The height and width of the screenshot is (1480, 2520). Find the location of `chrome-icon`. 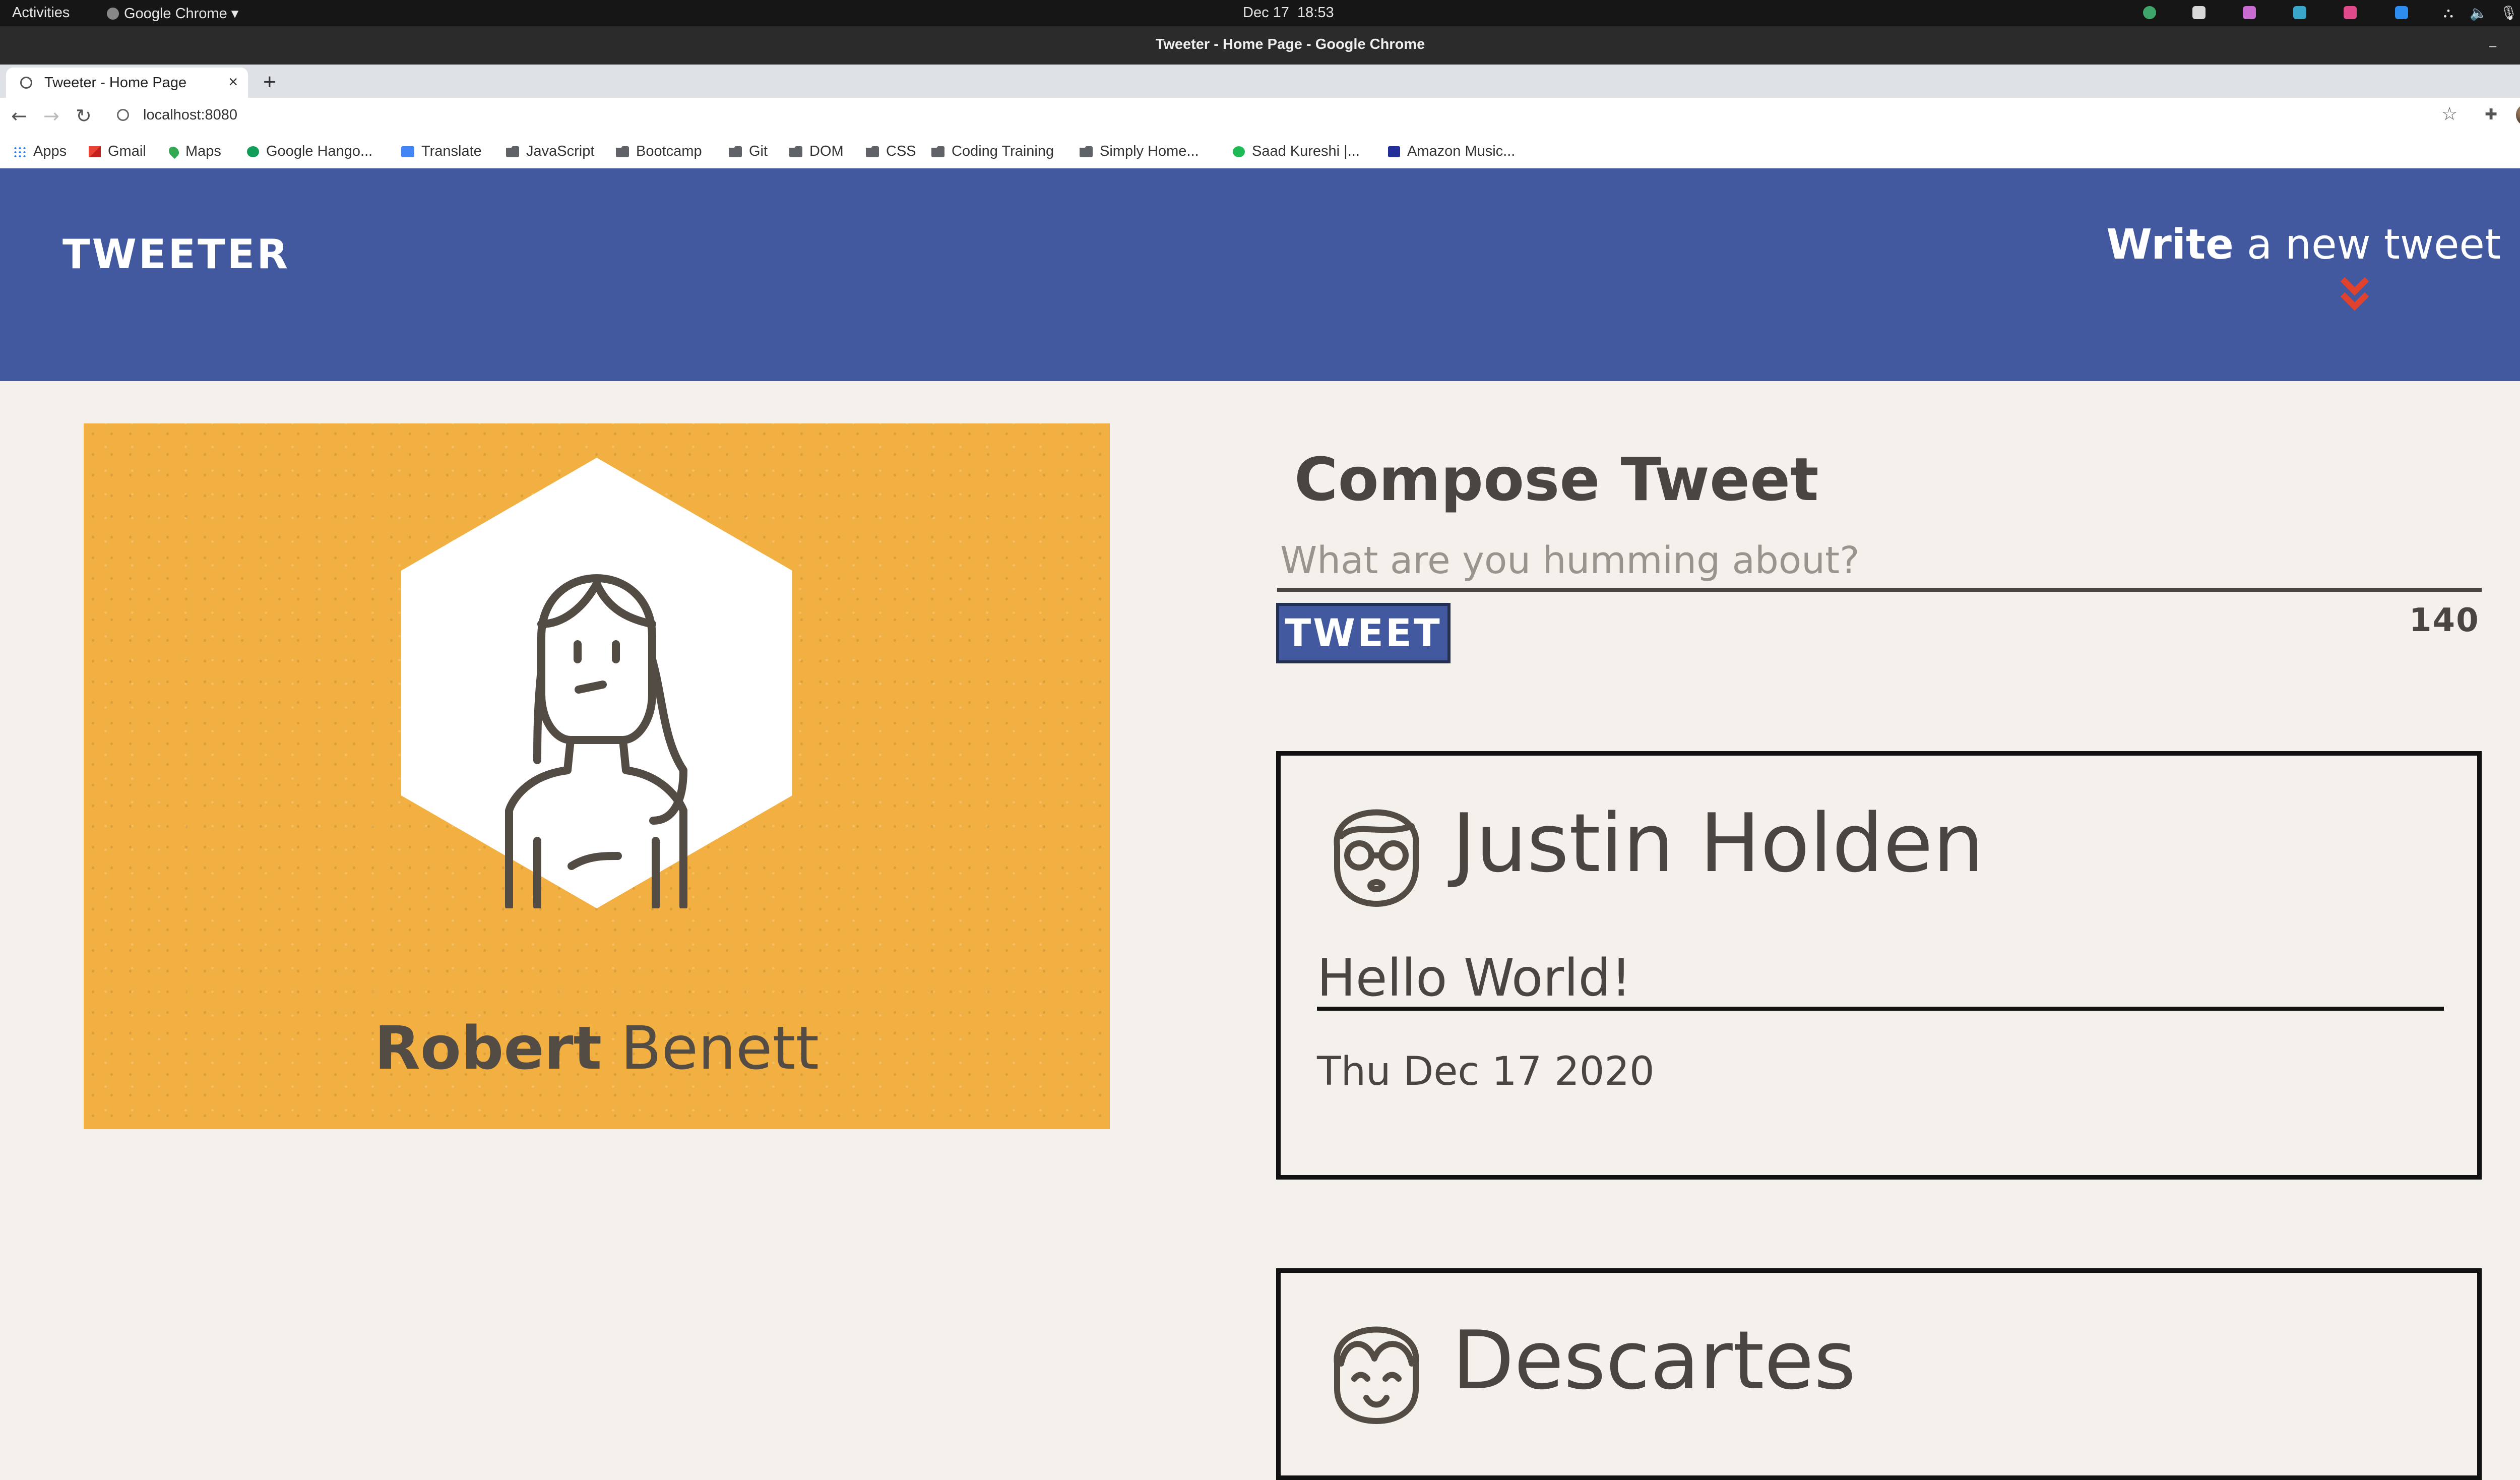

chrome-icon is located at coordinates (113, 14).